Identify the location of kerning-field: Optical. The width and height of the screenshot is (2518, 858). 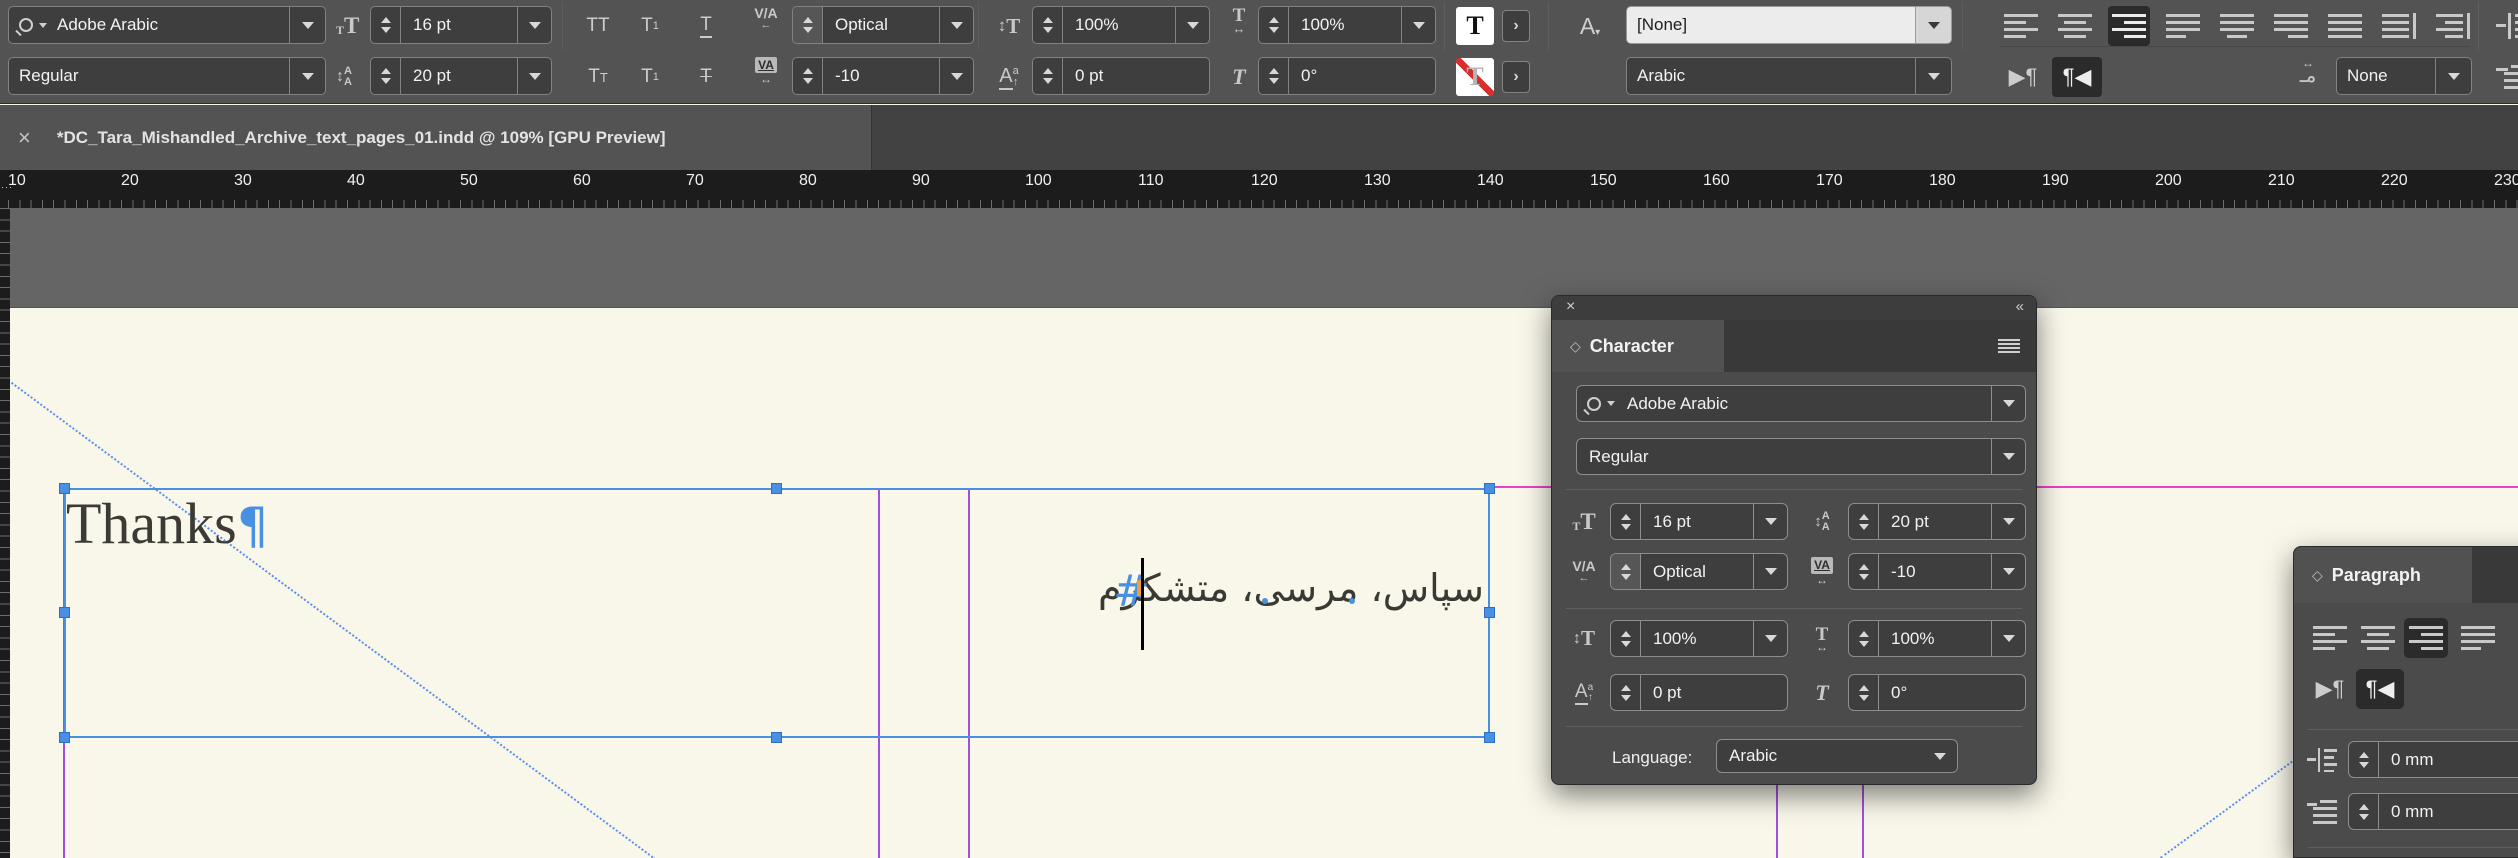
(883, 25).